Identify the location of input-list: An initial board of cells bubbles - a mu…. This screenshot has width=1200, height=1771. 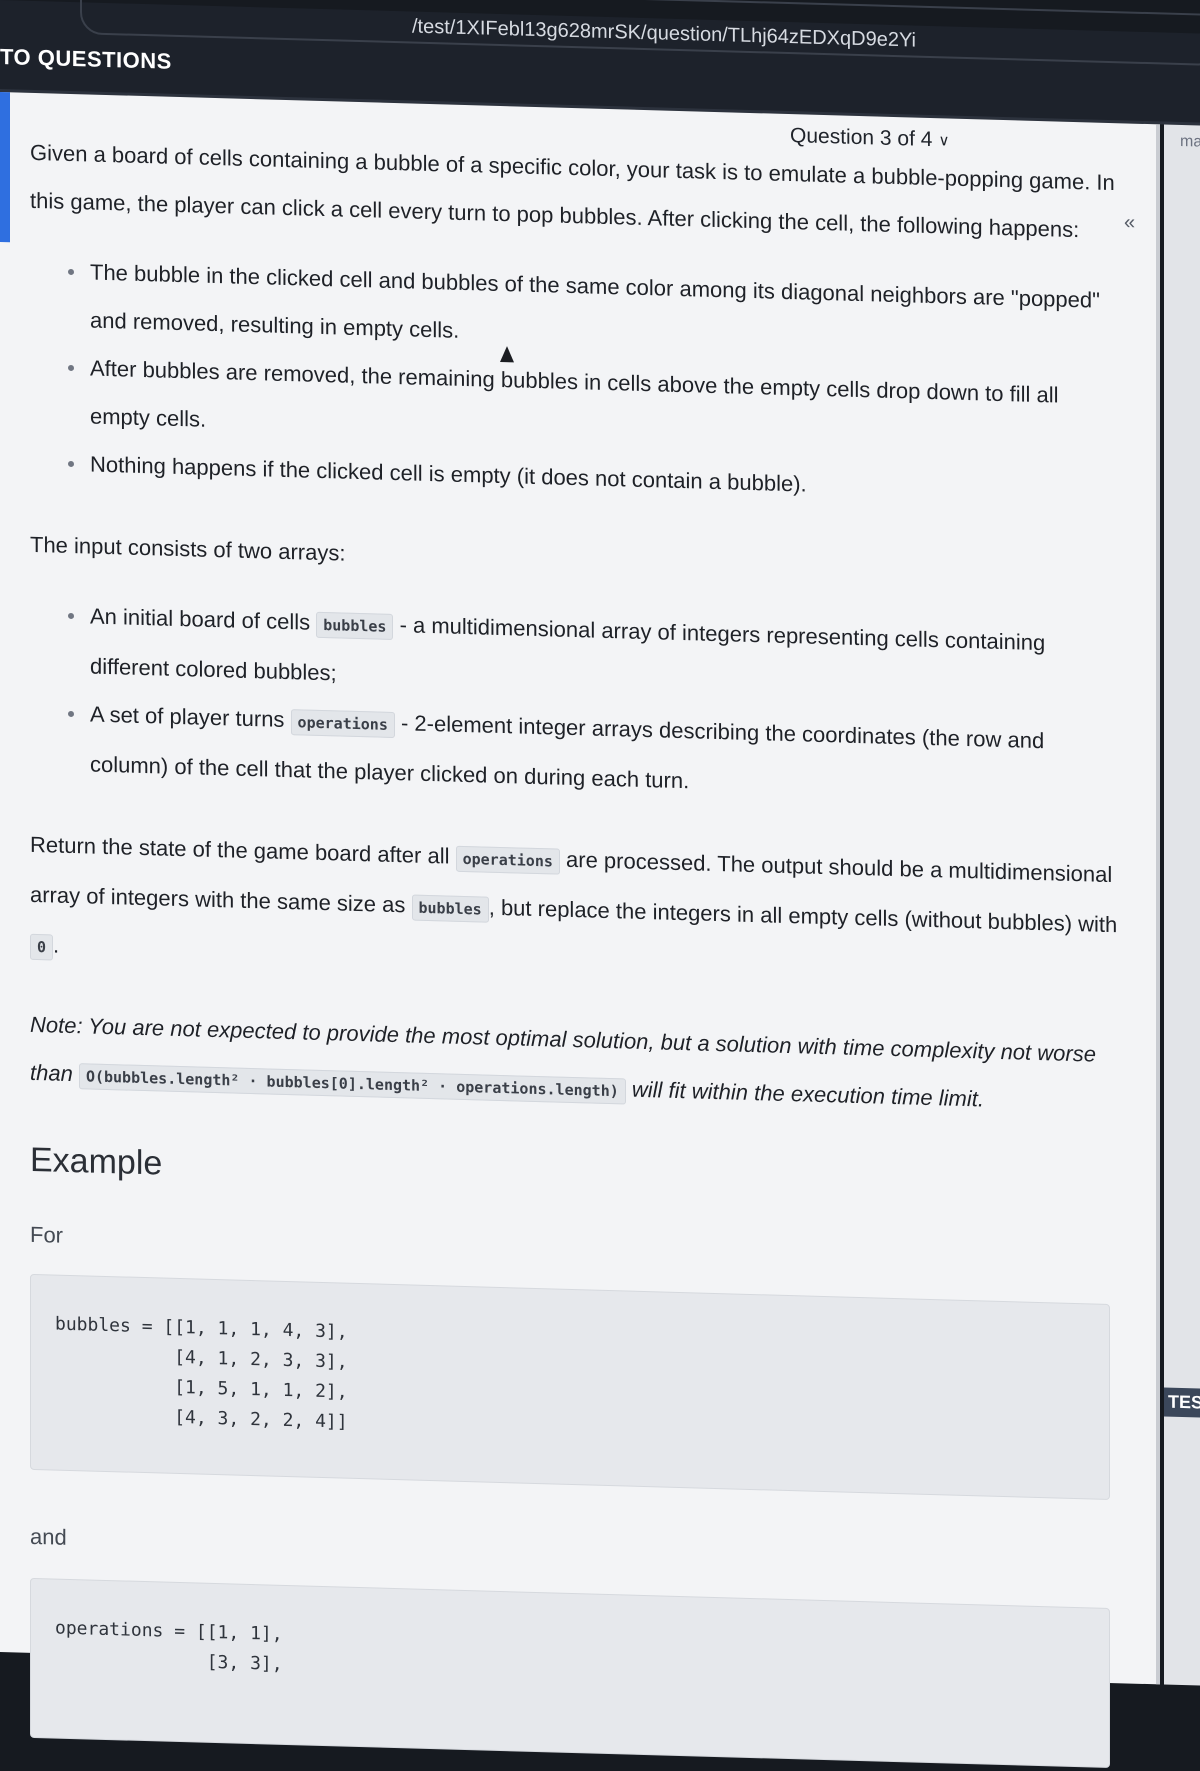
(612, 705).